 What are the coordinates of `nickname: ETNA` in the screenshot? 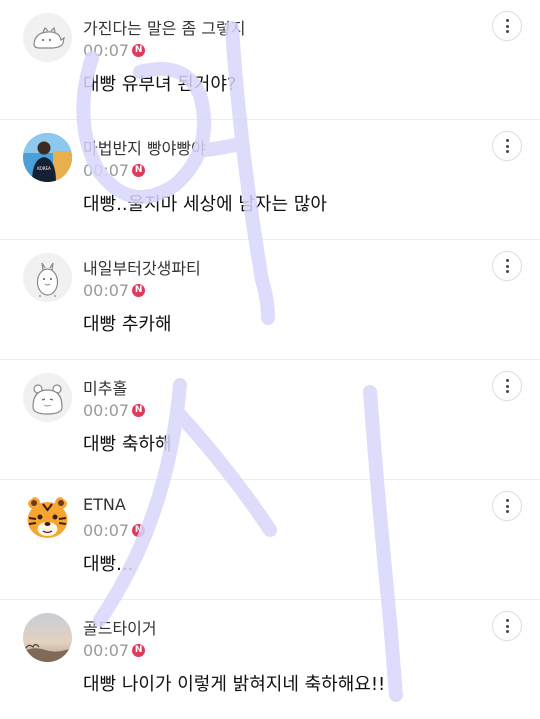 It's located at (104, 504).